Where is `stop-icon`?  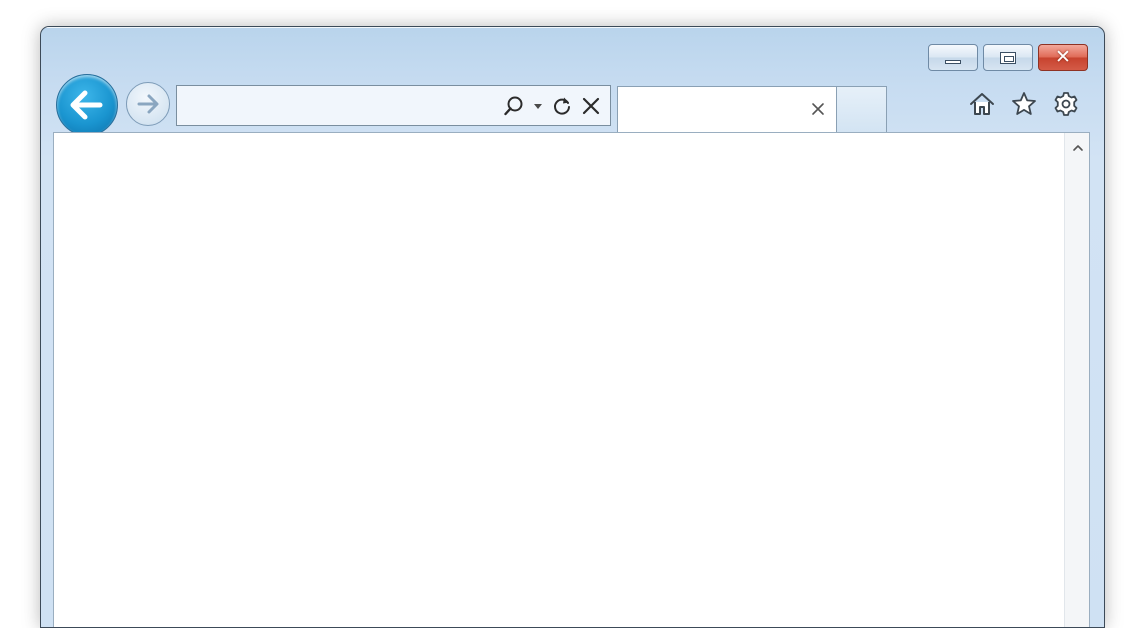 stop-icon is located at coordinates (591, 106).